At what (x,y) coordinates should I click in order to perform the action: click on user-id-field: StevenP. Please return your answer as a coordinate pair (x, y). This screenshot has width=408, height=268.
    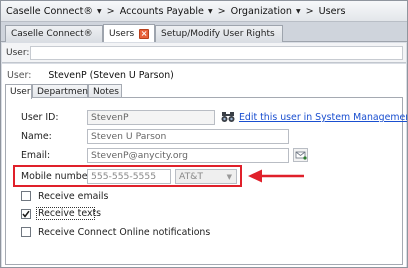
    Looking at the image, I should click on (151, 117).